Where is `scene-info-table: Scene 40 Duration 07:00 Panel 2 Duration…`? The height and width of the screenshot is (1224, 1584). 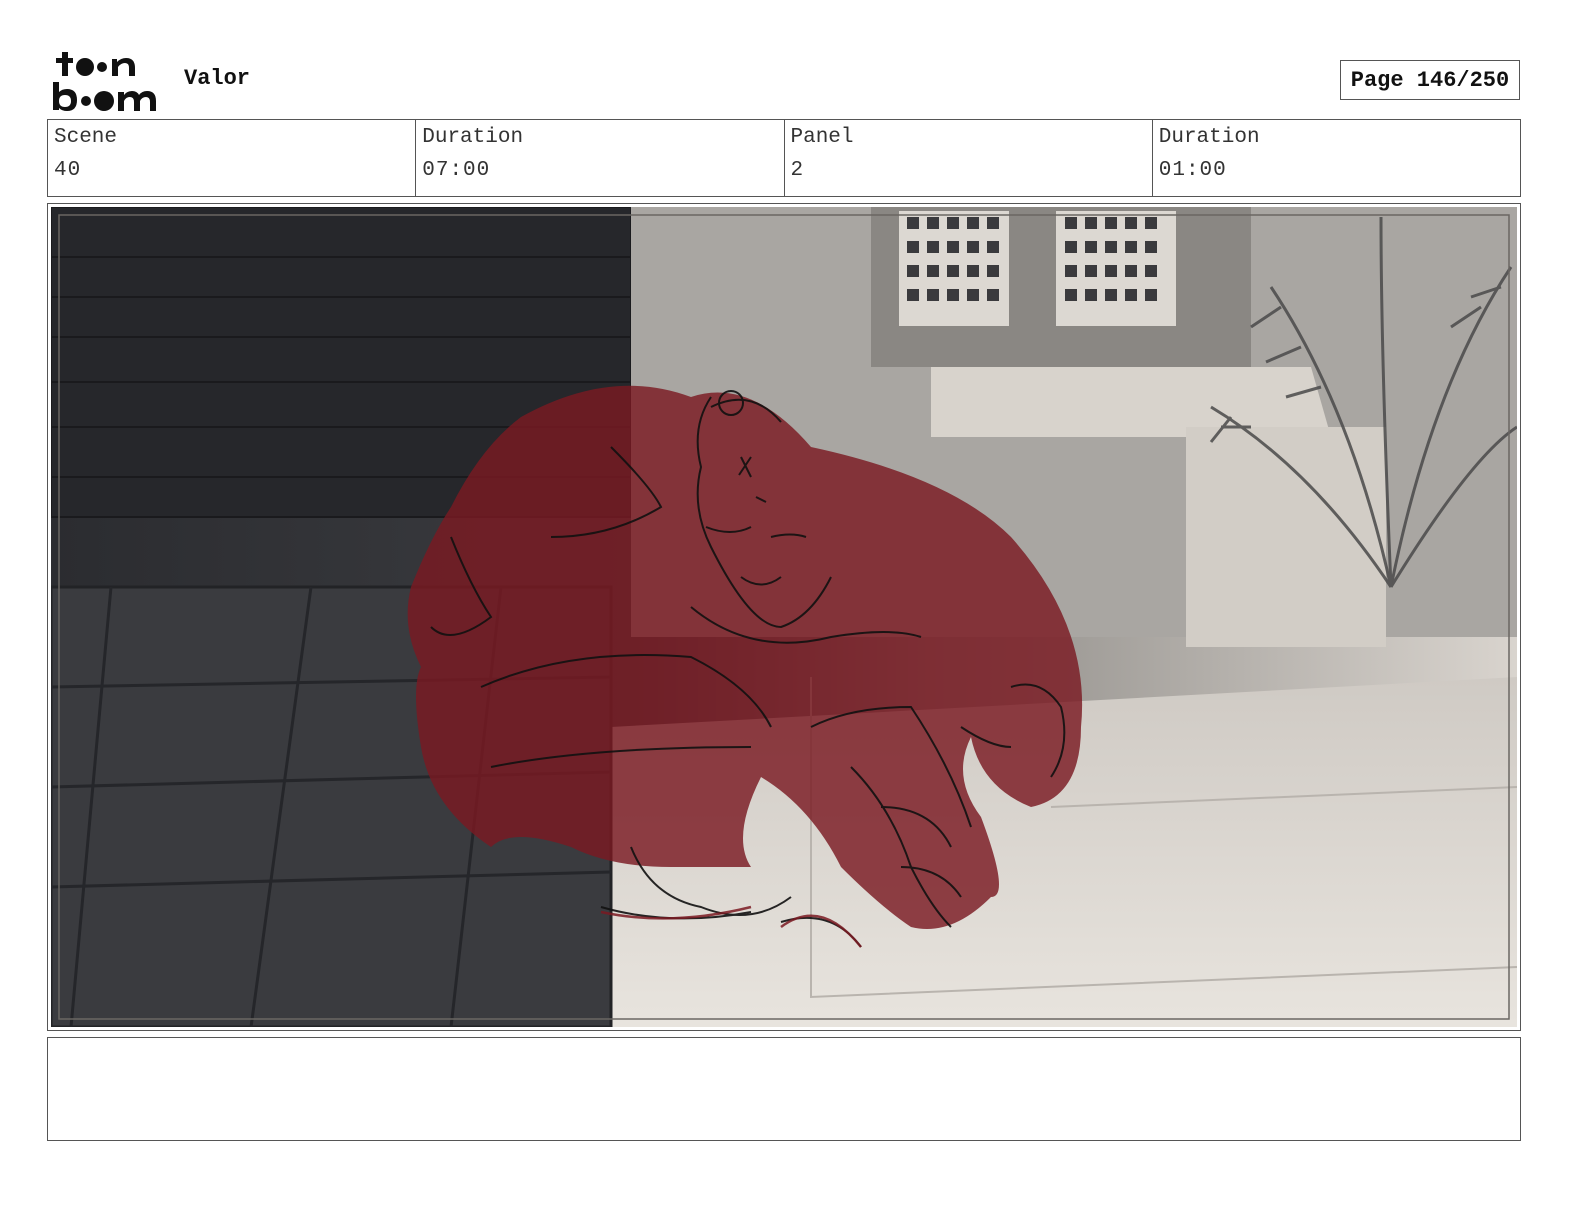
scene-info-table: Scene 40 Duration 07:00 Panel 2 Duration… is located at coordinates (784, 158).